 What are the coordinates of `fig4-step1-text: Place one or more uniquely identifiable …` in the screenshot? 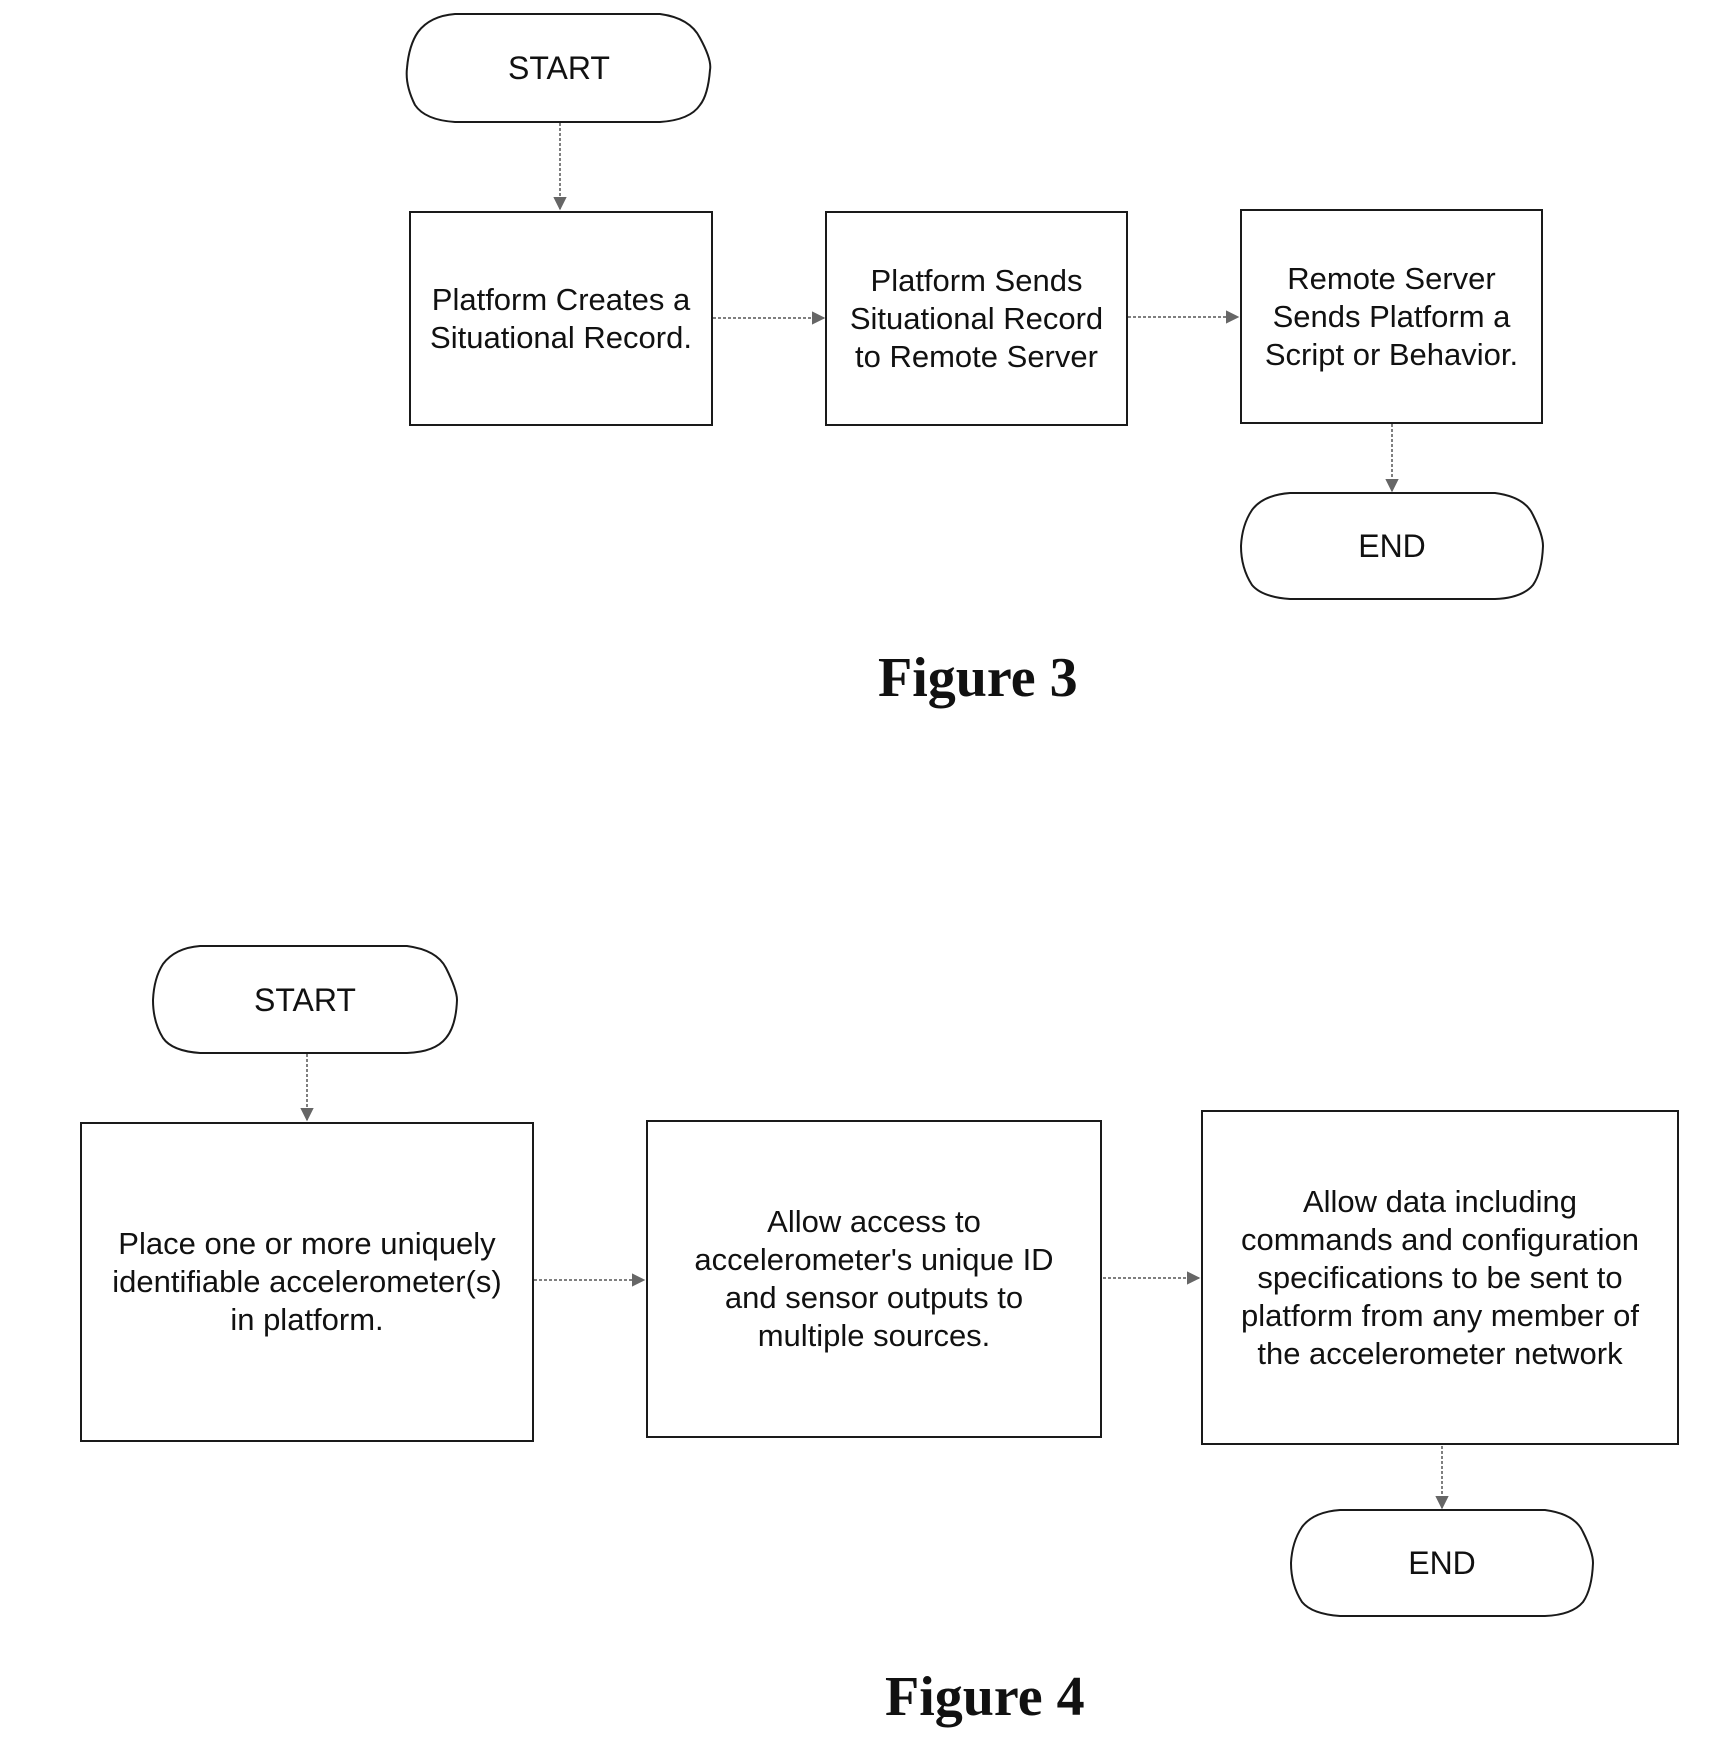 It's located at (307, 1281).